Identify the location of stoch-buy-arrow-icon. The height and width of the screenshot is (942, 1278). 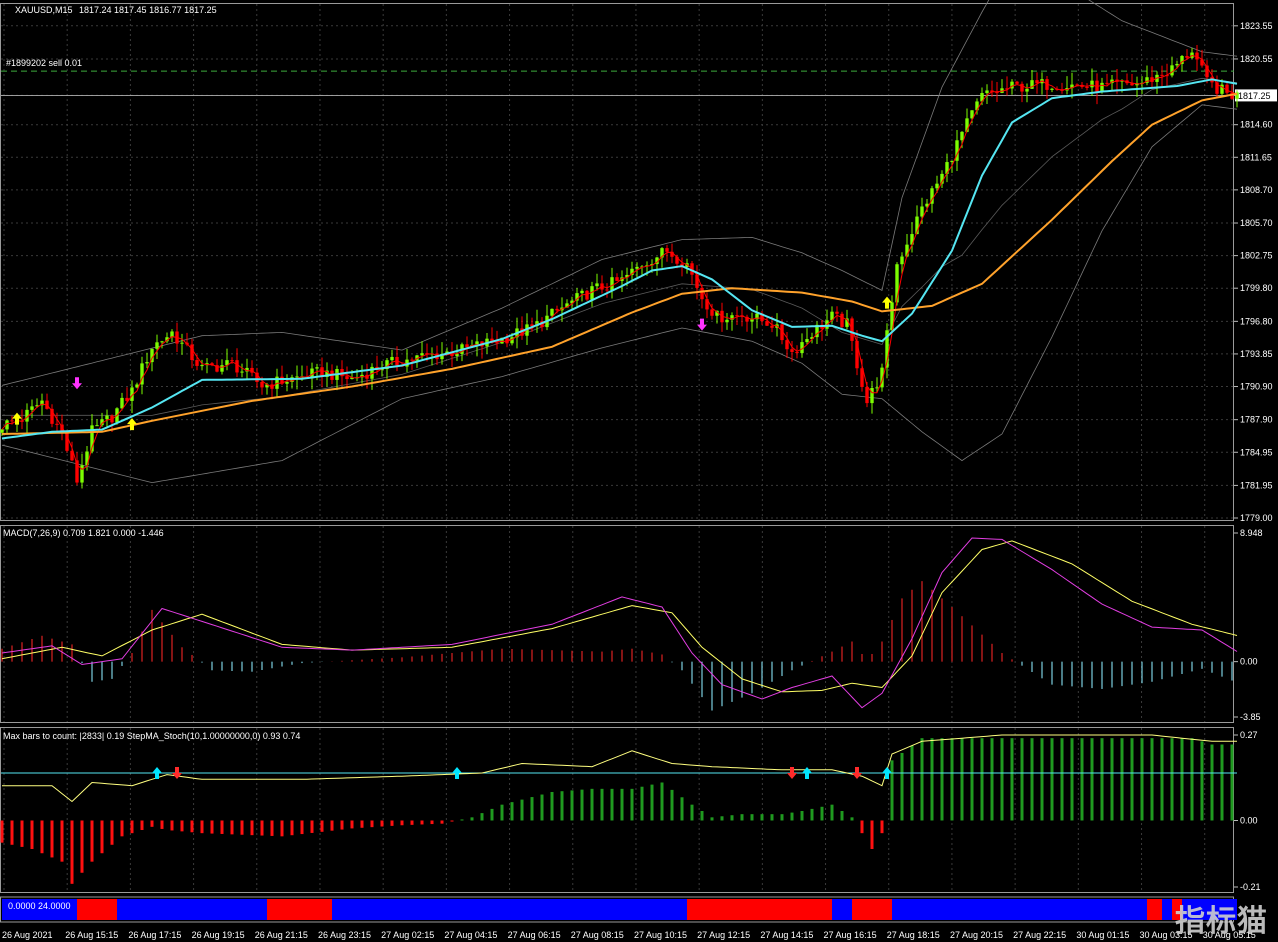
(807, 773).